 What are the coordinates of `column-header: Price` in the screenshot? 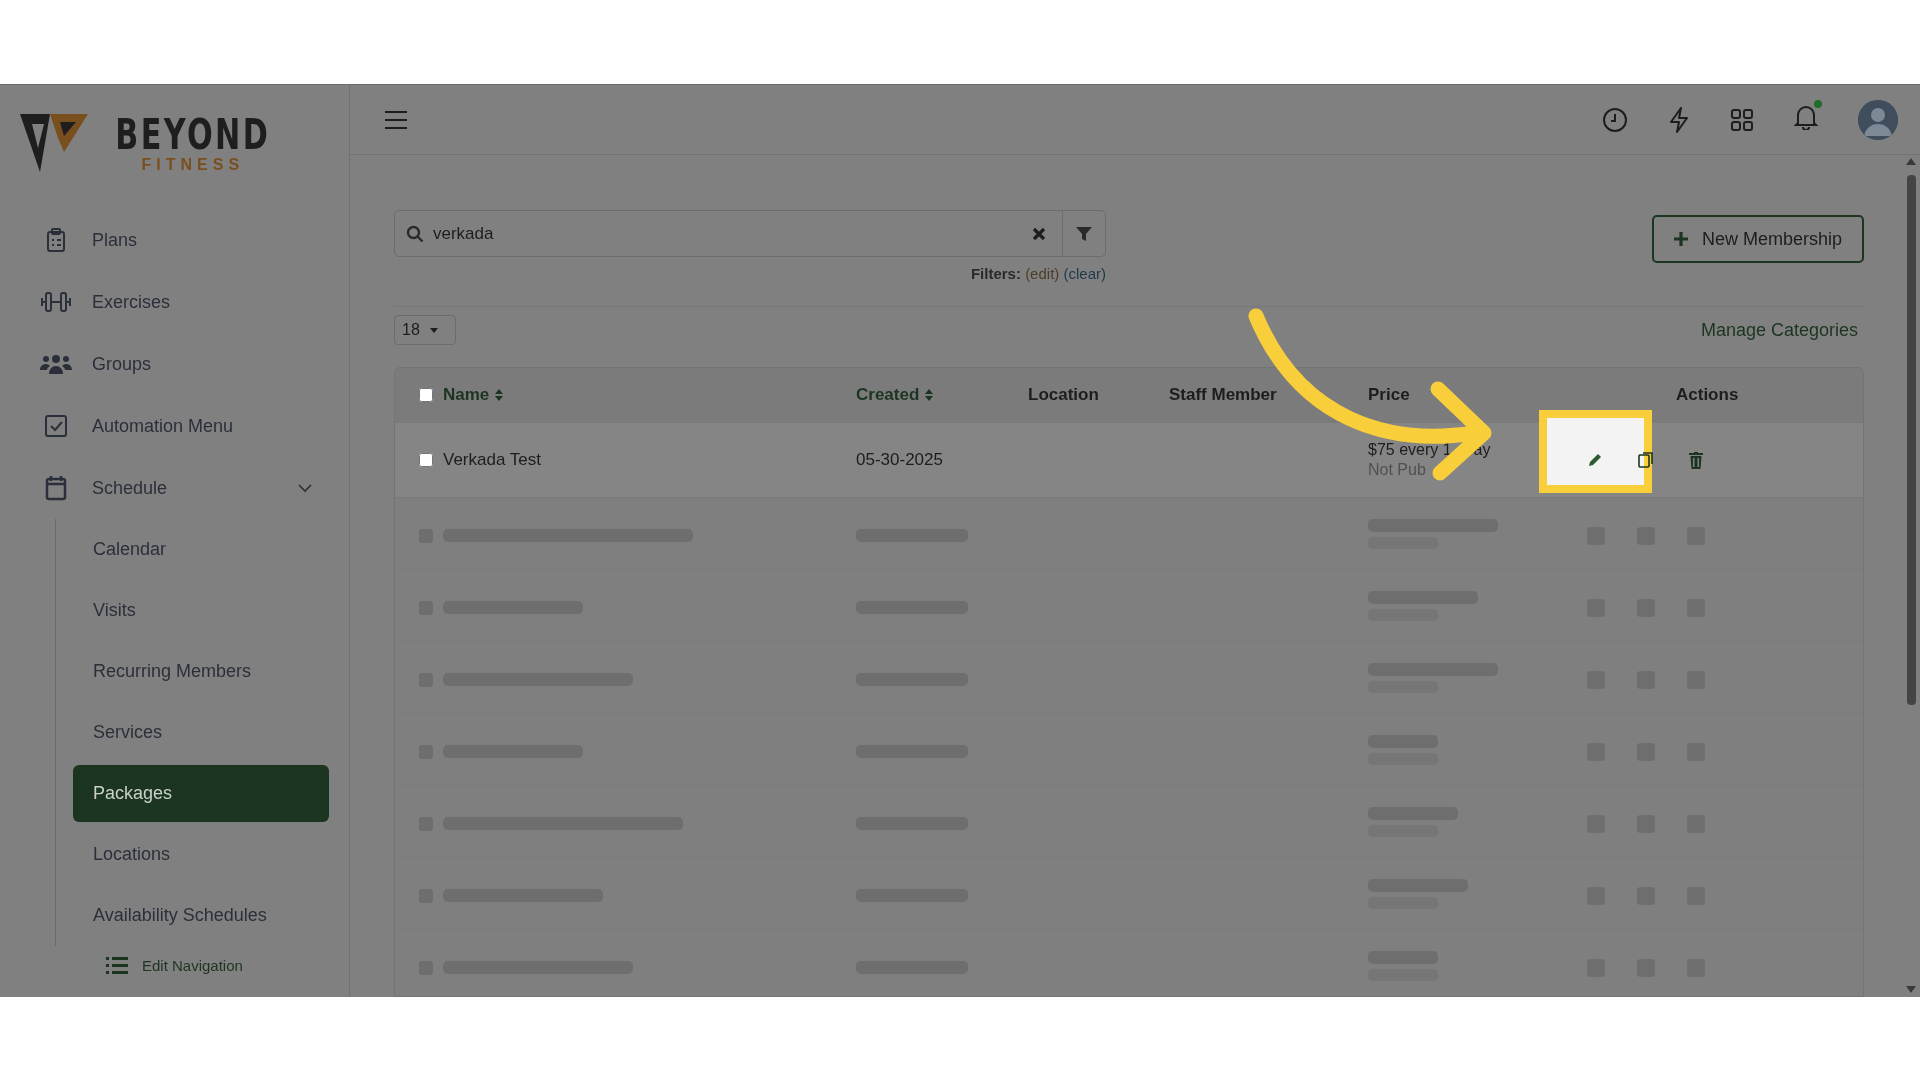 It's located at (1389, 395).